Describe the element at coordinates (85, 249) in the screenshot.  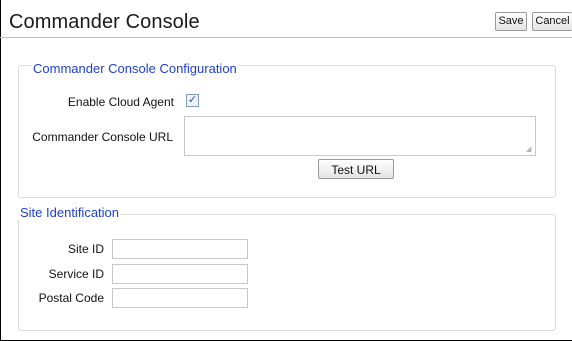
I see `site-id-label: Site ID` at that location.